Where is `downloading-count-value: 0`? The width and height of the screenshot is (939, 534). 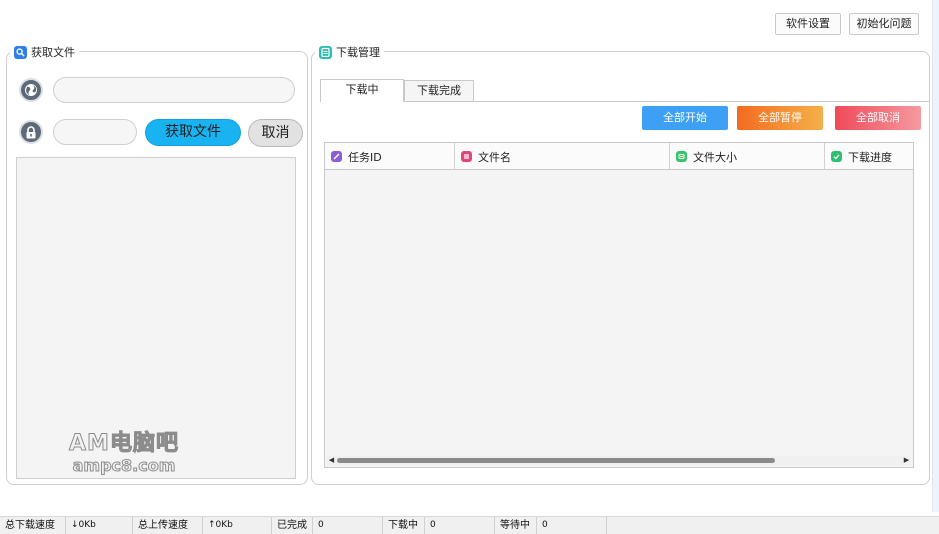
downloading-count-value: 0 is located at coordinates (460, 525).